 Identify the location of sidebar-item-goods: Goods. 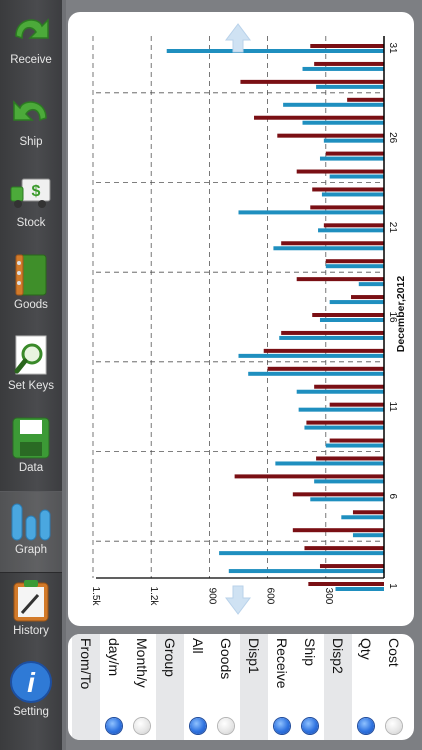
(31, 287).